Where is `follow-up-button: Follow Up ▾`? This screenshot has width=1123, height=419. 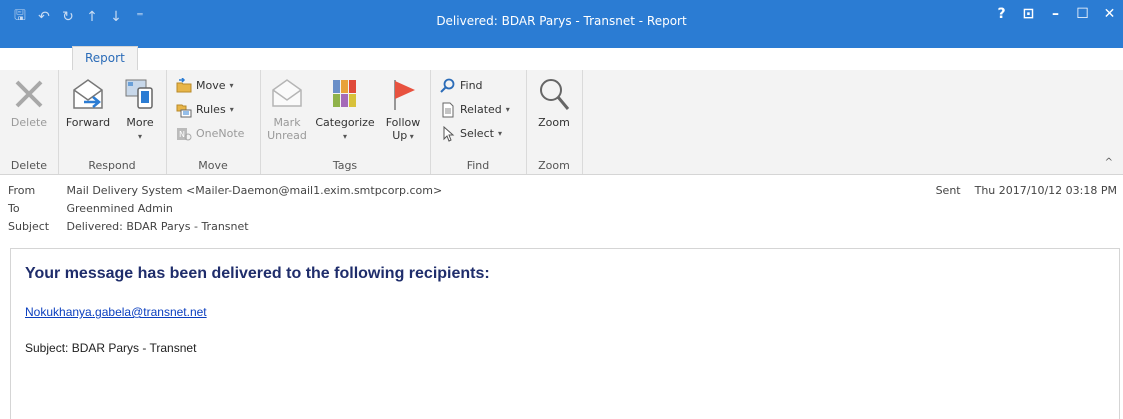 follow-up-button: Follow Up ▾ is located at coordinates (403, 109).